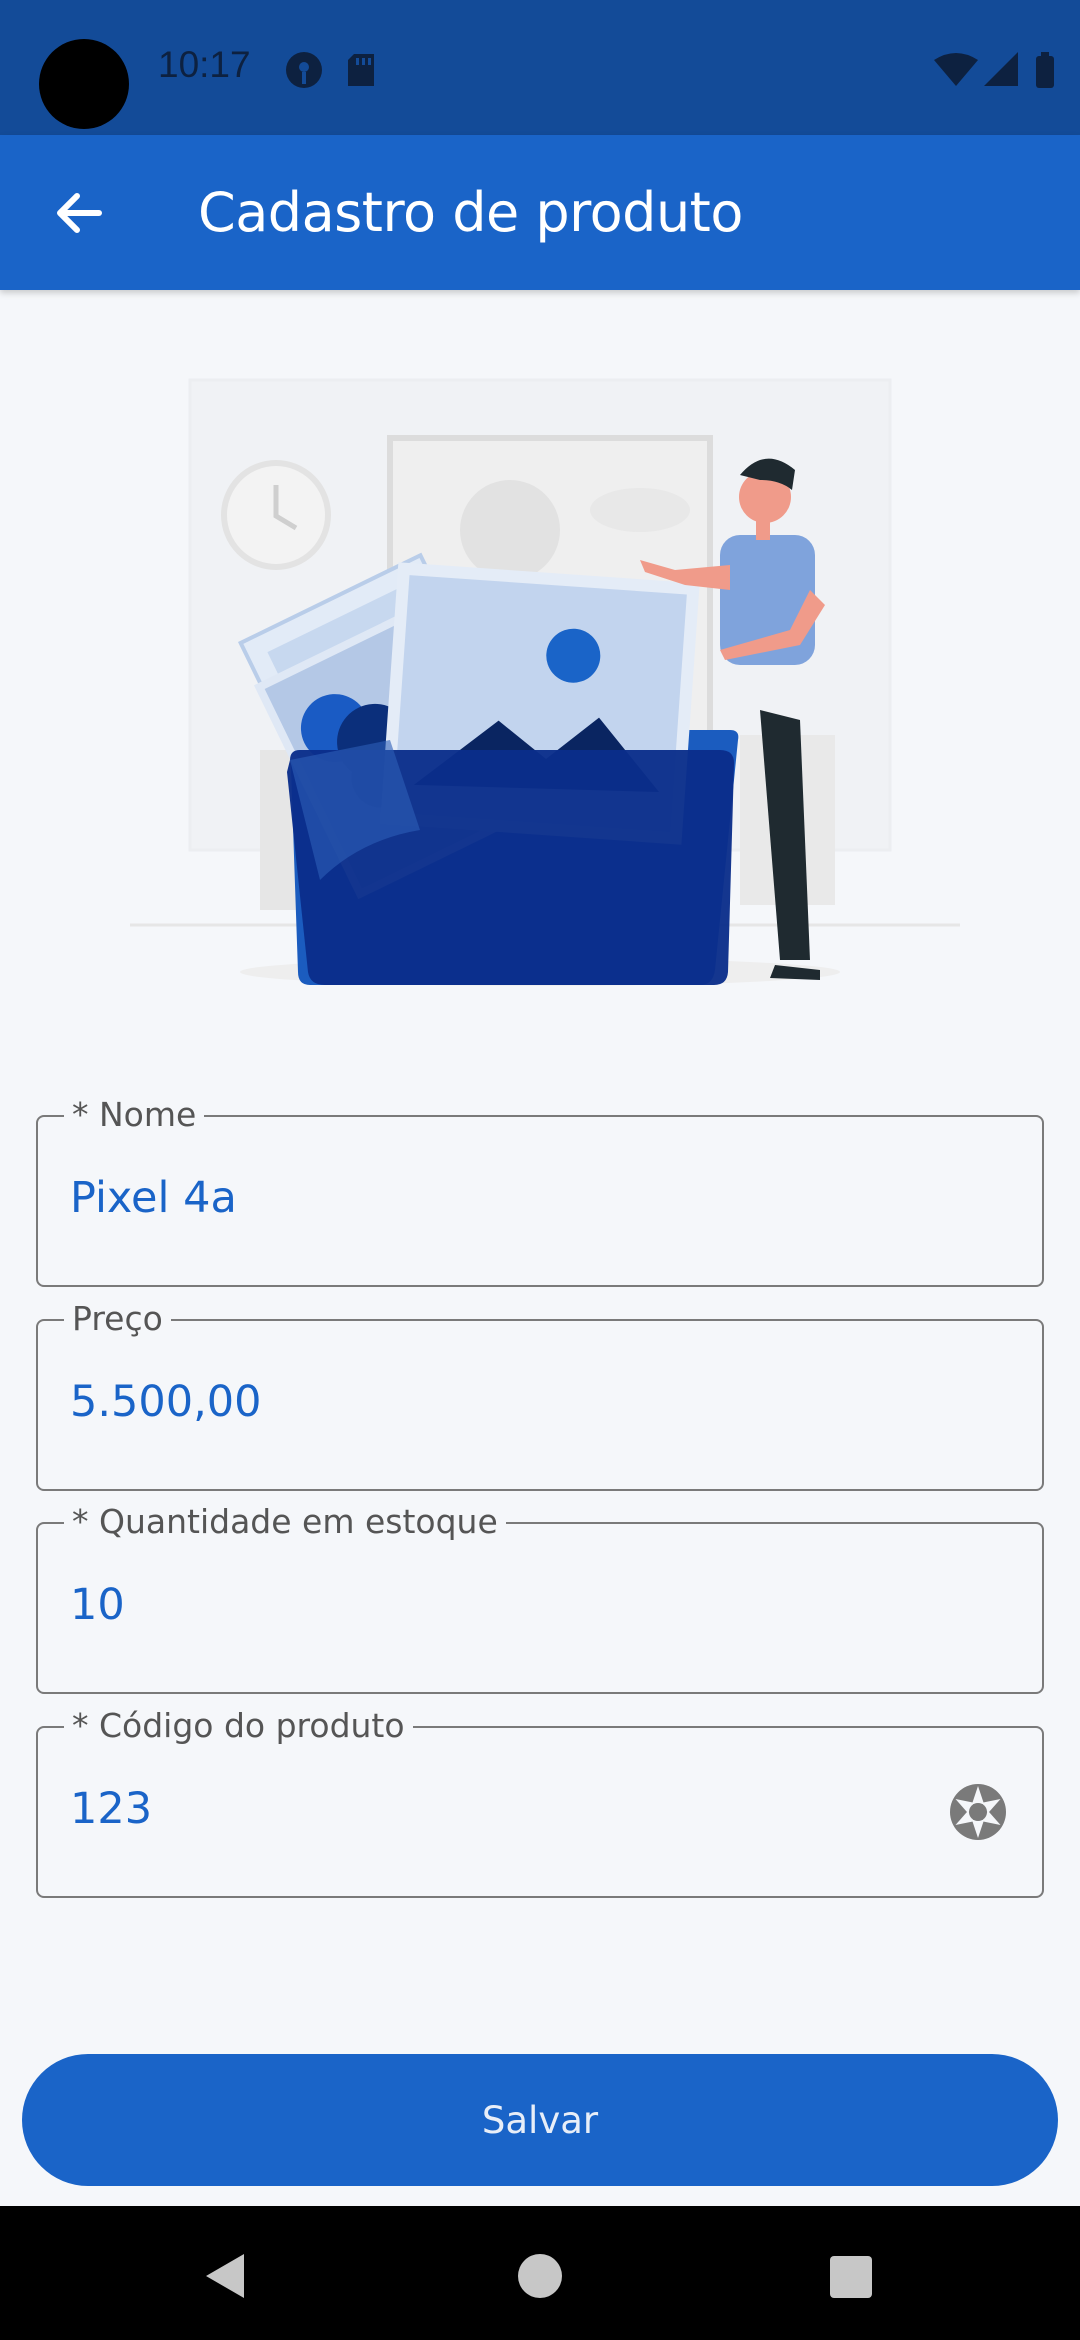 The width and height of the screenshot is (1080, 2340). I want to click on wifi-icon, so click(956, 69).